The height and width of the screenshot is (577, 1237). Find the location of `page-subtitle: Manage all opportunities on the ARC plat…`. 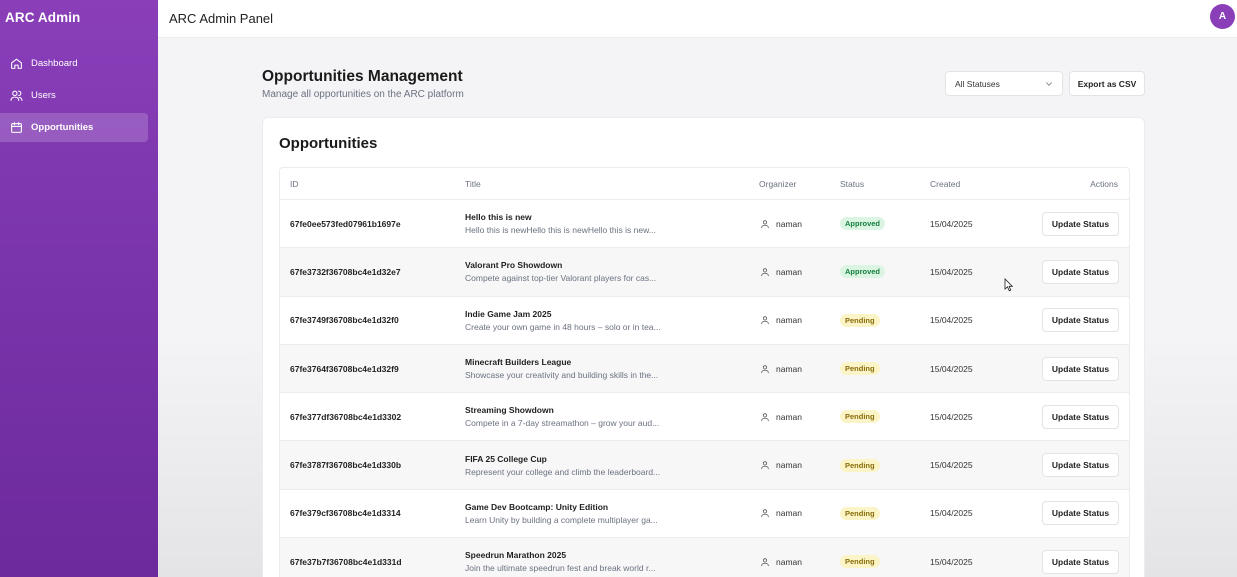

page-subtitle: Manage all opportunities on the ARC plat… is located at coordinates (363, 94).